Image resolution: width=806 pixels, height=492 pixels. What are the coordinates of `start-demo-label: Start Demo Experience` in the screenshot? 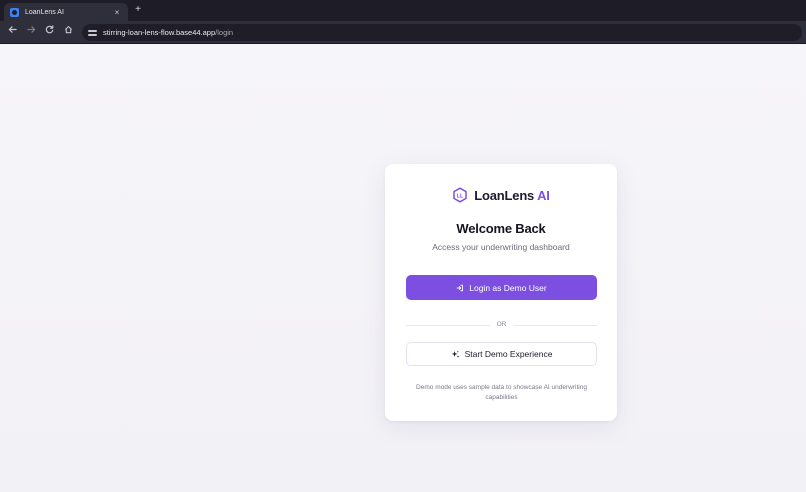 It's located at (508, 354).